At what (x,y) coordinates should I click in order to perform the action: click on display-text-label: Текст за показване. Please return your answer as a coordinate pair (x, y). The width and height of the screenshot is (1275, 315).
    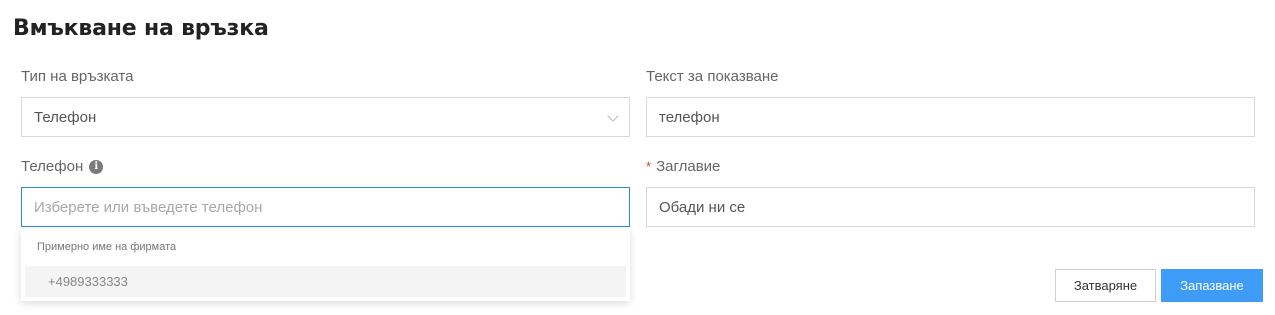
    Looking at the image, I should click on (712, 76).